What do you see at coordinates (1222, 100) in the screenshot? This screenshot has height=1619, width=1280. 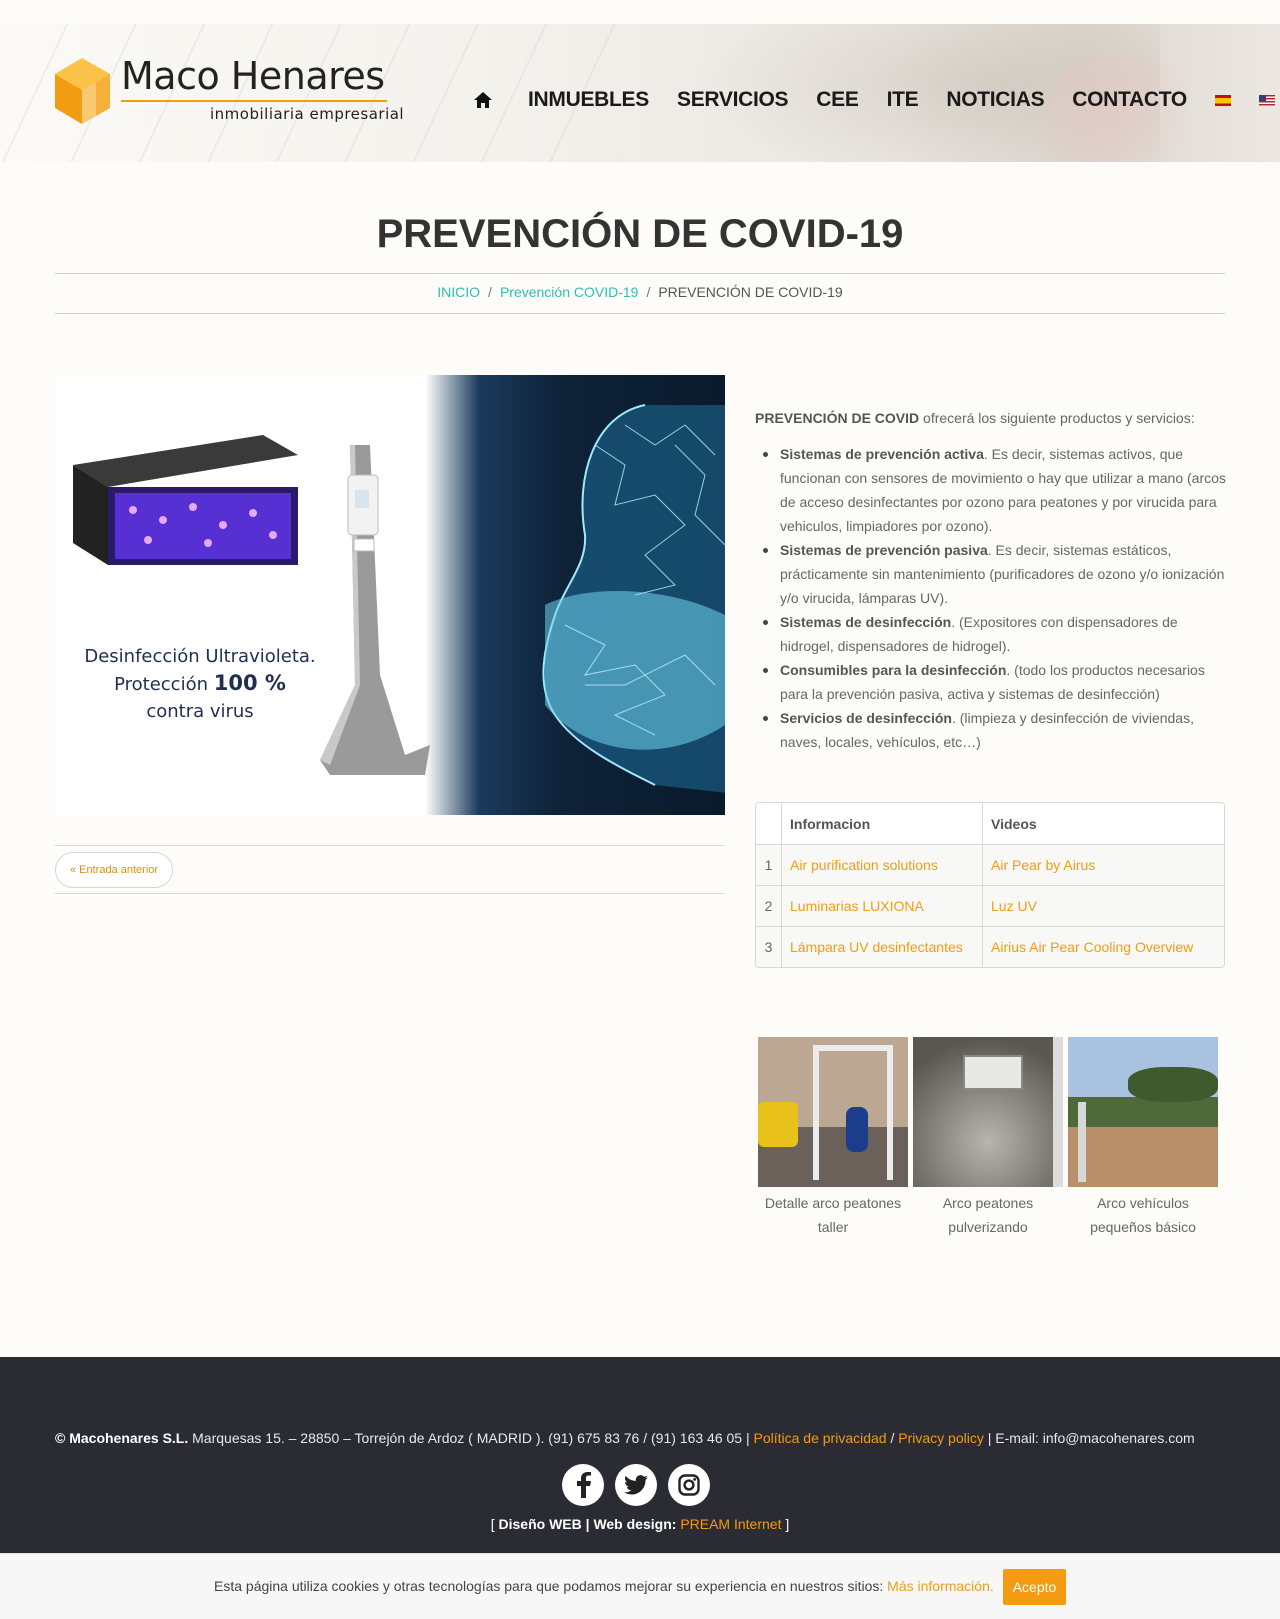 I see `flag-es-icon` at bounding box center [1222, 100].